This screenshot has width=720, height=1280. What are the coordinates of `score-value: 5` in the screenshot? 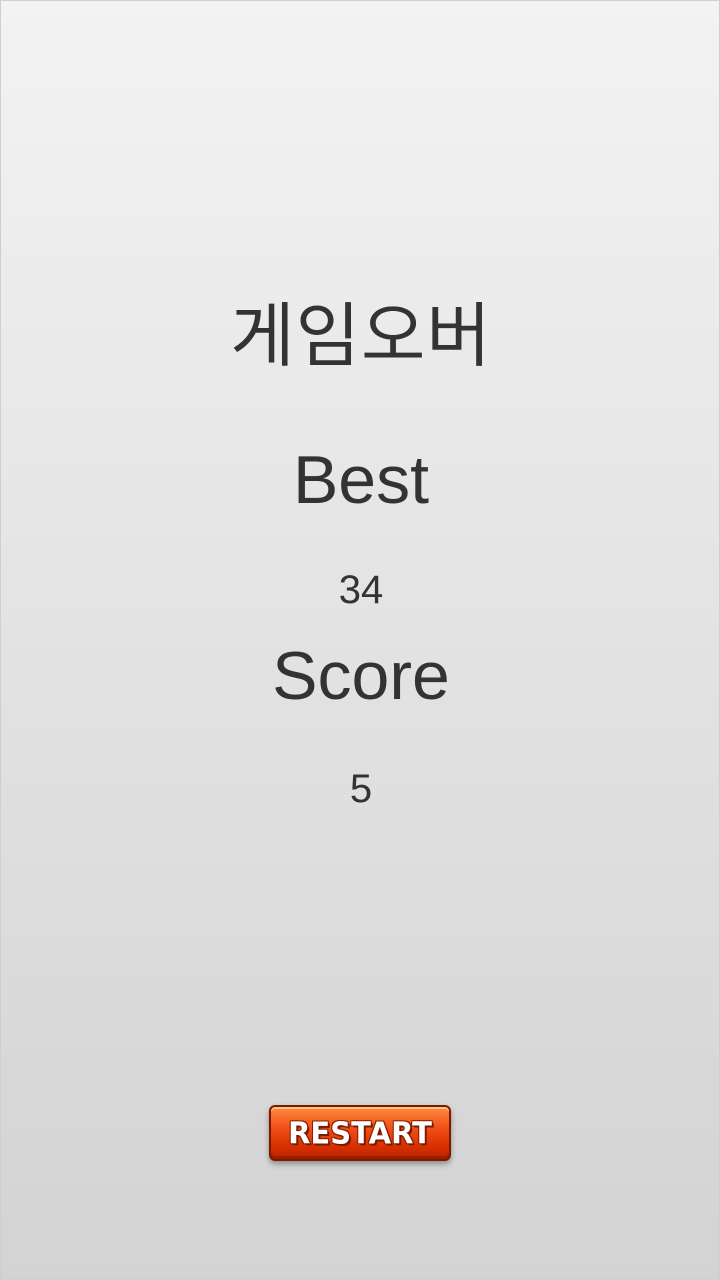 It's located at (361, 789).